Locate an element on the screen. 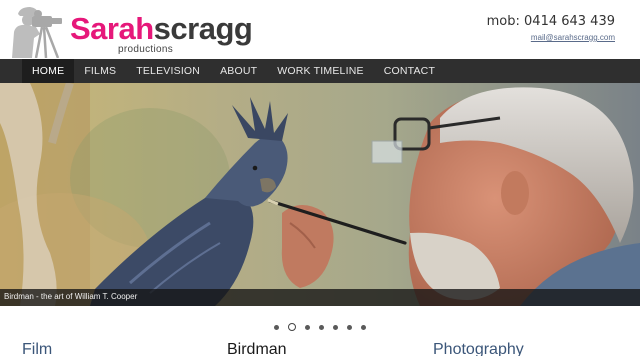 The image size is (640, 356). logo-tagline: productions is located at coordinates (145, 49).